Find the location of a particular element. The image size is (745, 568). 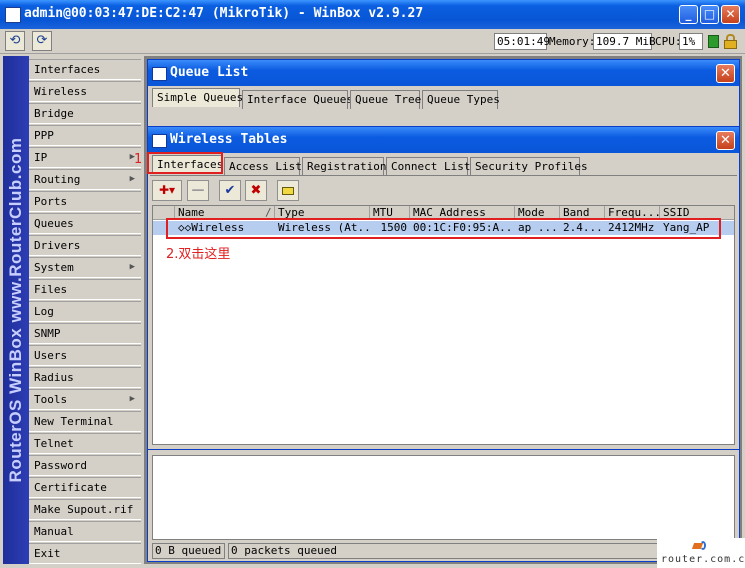

menu-item-password: Password is located at coordinates (85, 465).